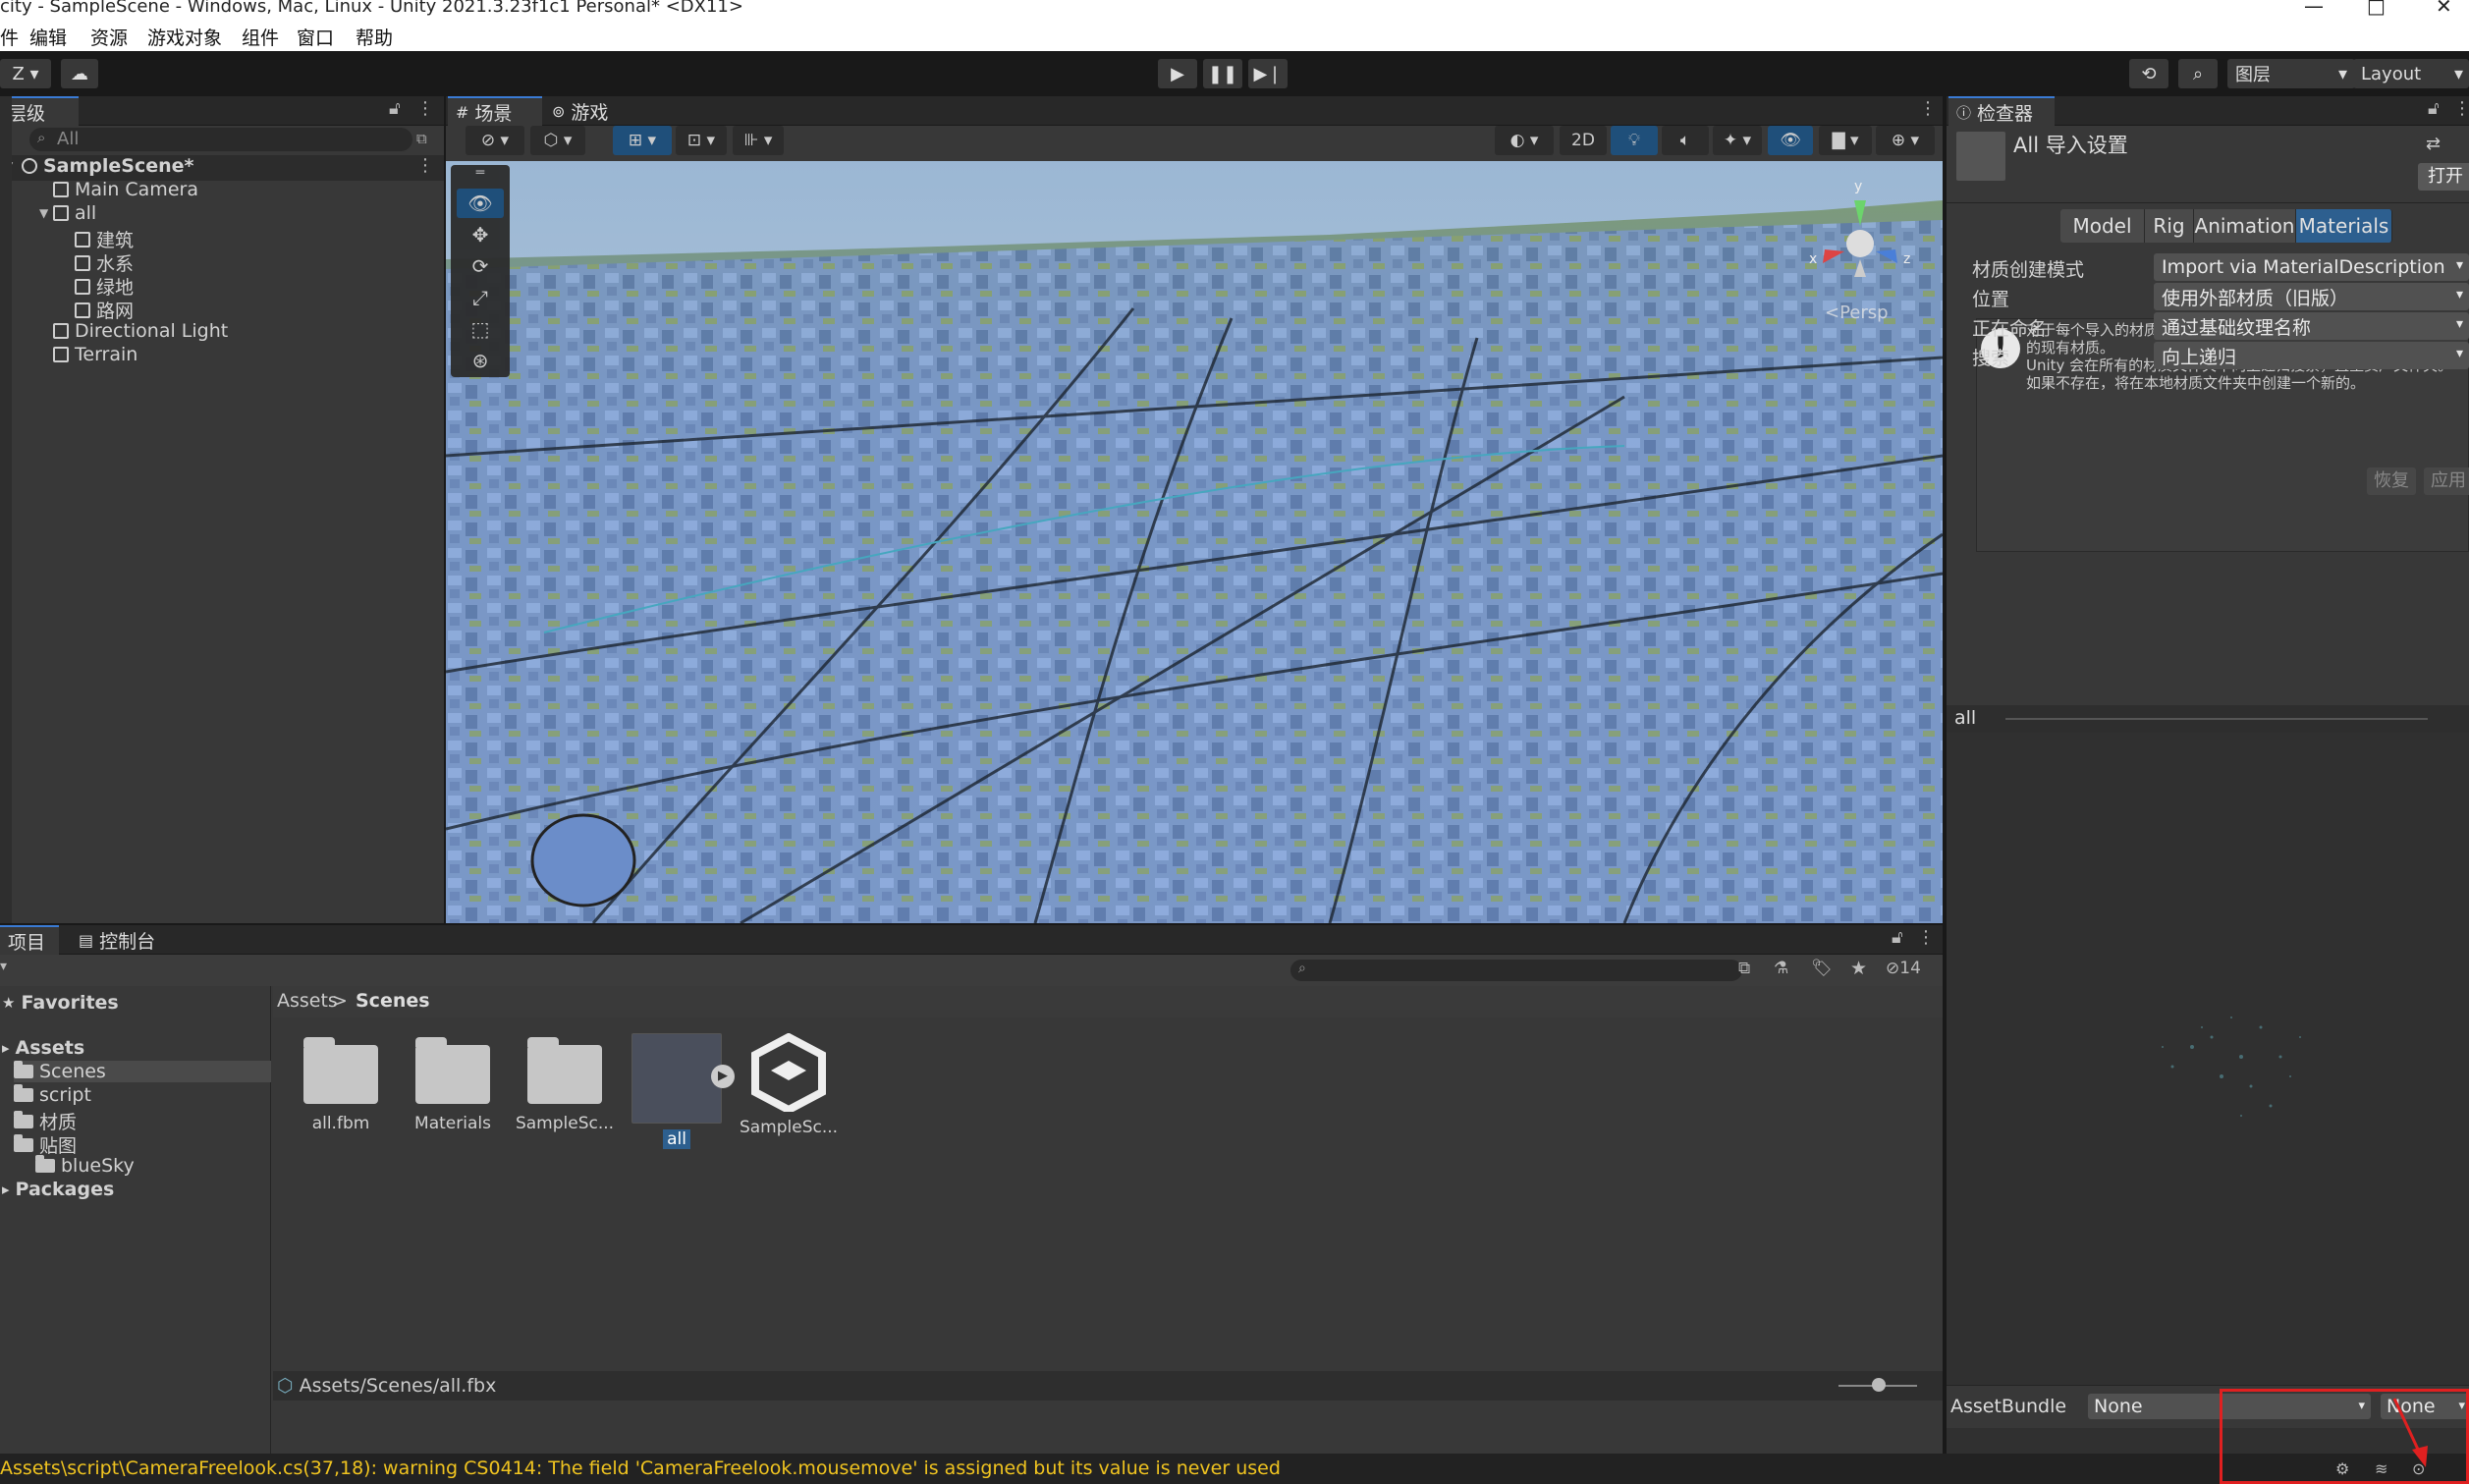 This screenshot has height=1484, width=2469. Describe the element at coordinates (2245, 226) in the screenshot. I see `tab-animation: Animation` at that location.